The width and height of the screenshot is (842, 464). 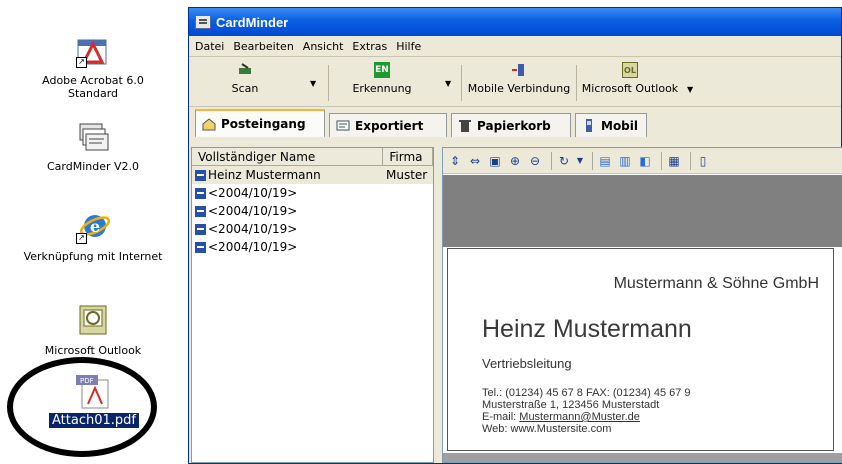 I want to click on card-web: Web: www.Mustersite.com, so click(x=547, y=429).